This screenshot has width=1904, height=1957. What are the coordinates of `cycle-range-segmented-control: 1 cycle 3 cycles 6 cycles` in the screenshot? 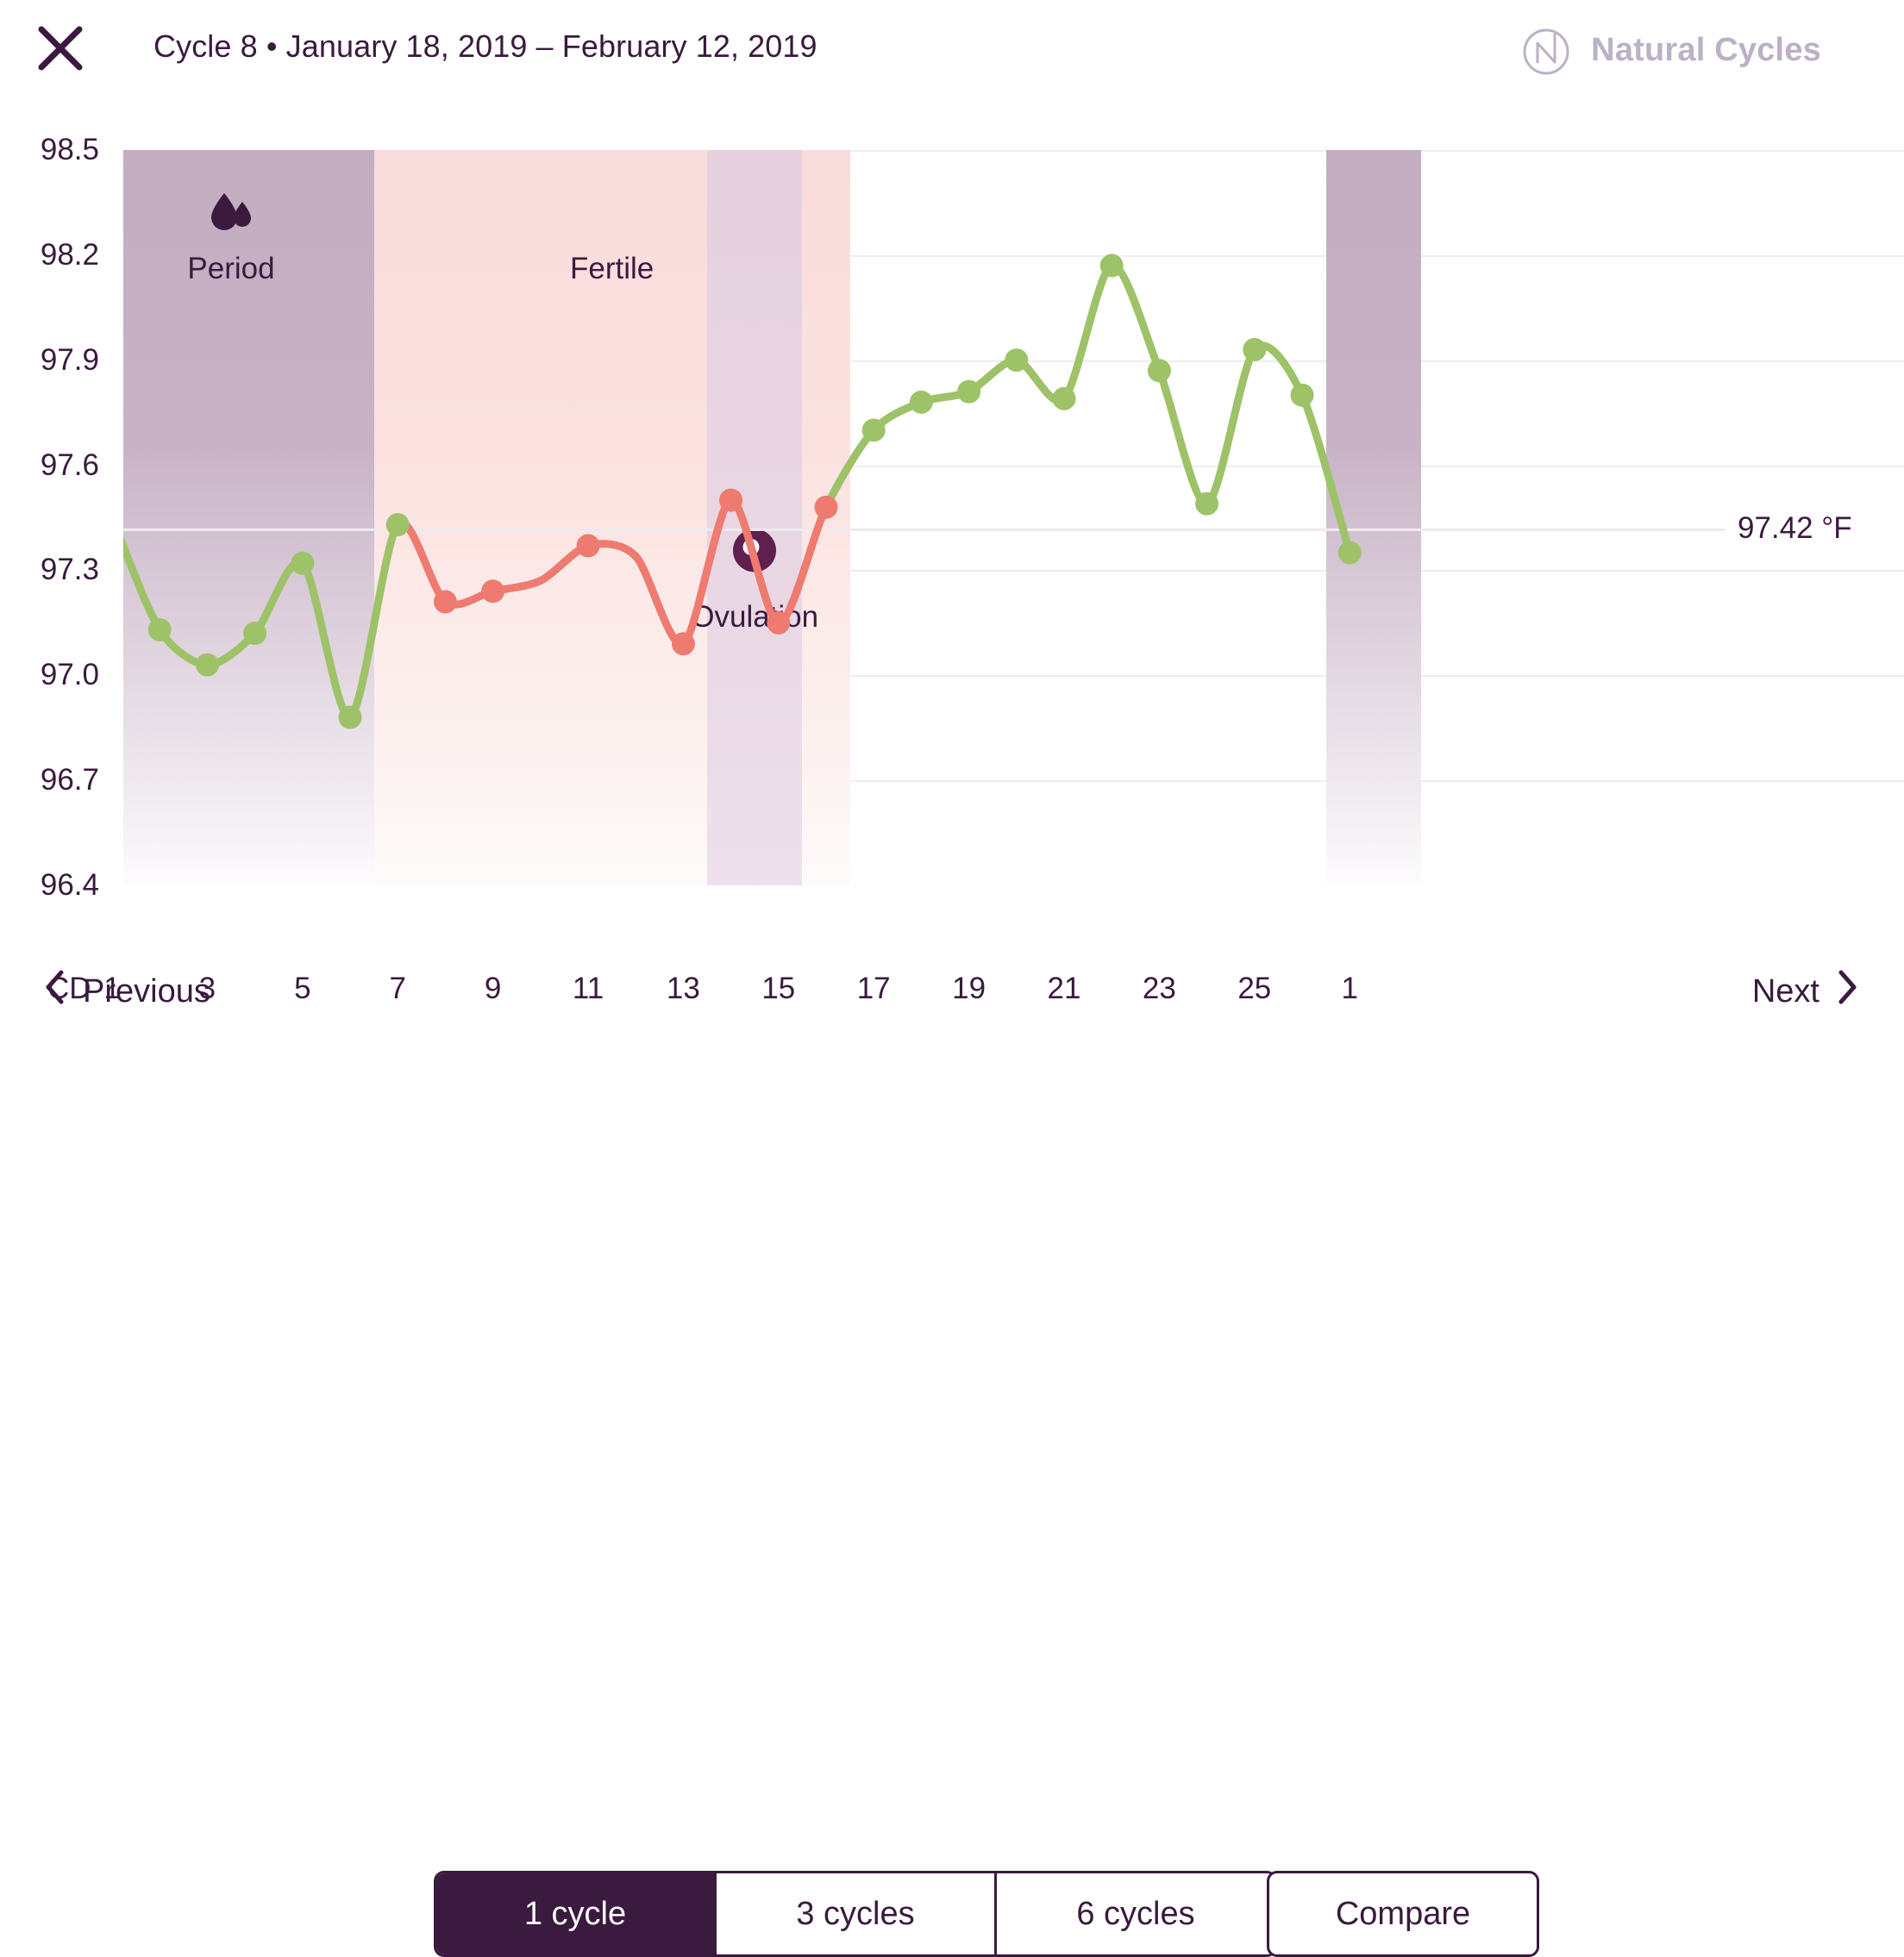 It's located at (856, 1914).